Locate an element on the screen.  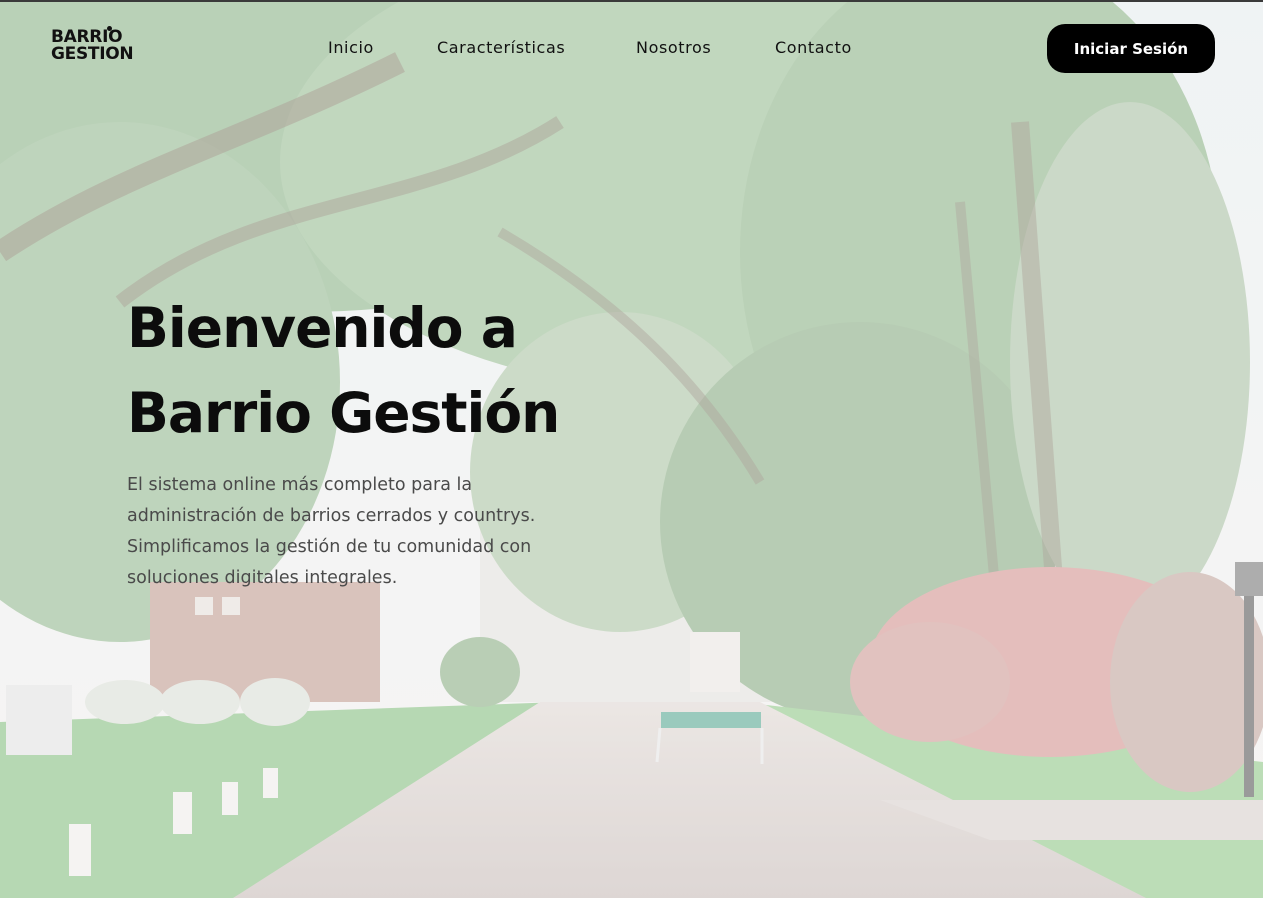
hero-description-line: El sistema online más completo para la is located at coordinates (300, 485).